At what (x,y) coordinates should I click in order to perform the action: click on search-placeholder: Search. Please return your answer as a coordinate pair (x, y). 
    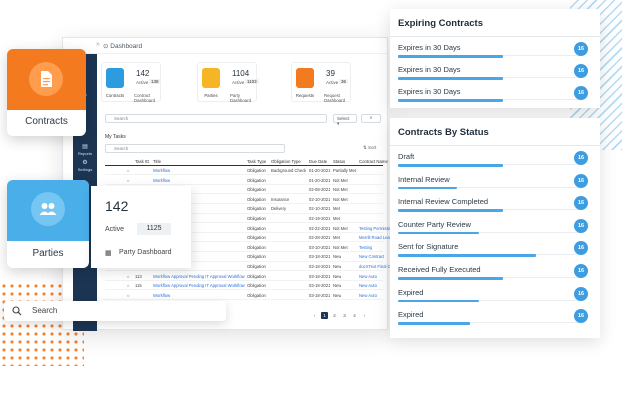
    Looking at the image, I should click on (45, 310).